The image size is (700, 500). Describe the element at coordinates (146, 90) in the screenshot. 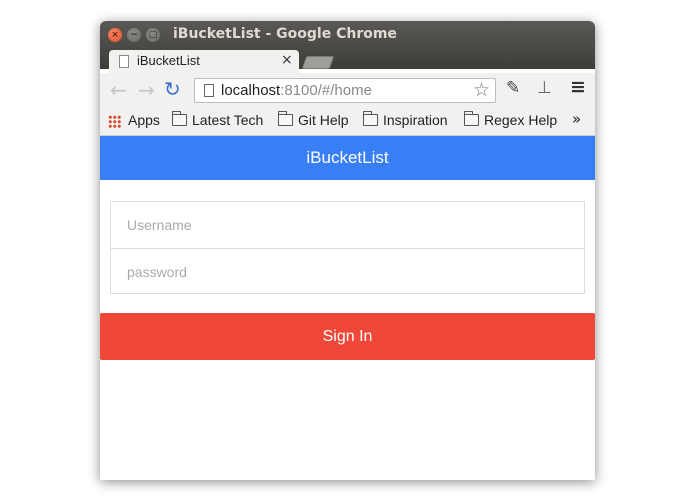

I see `forward-button: →` at that location.